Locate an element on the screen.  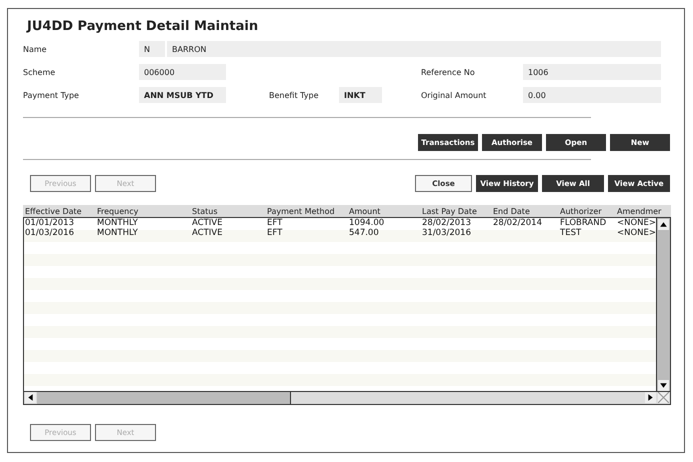
field-label: Benefit Type is located at coordinates (294, 95).